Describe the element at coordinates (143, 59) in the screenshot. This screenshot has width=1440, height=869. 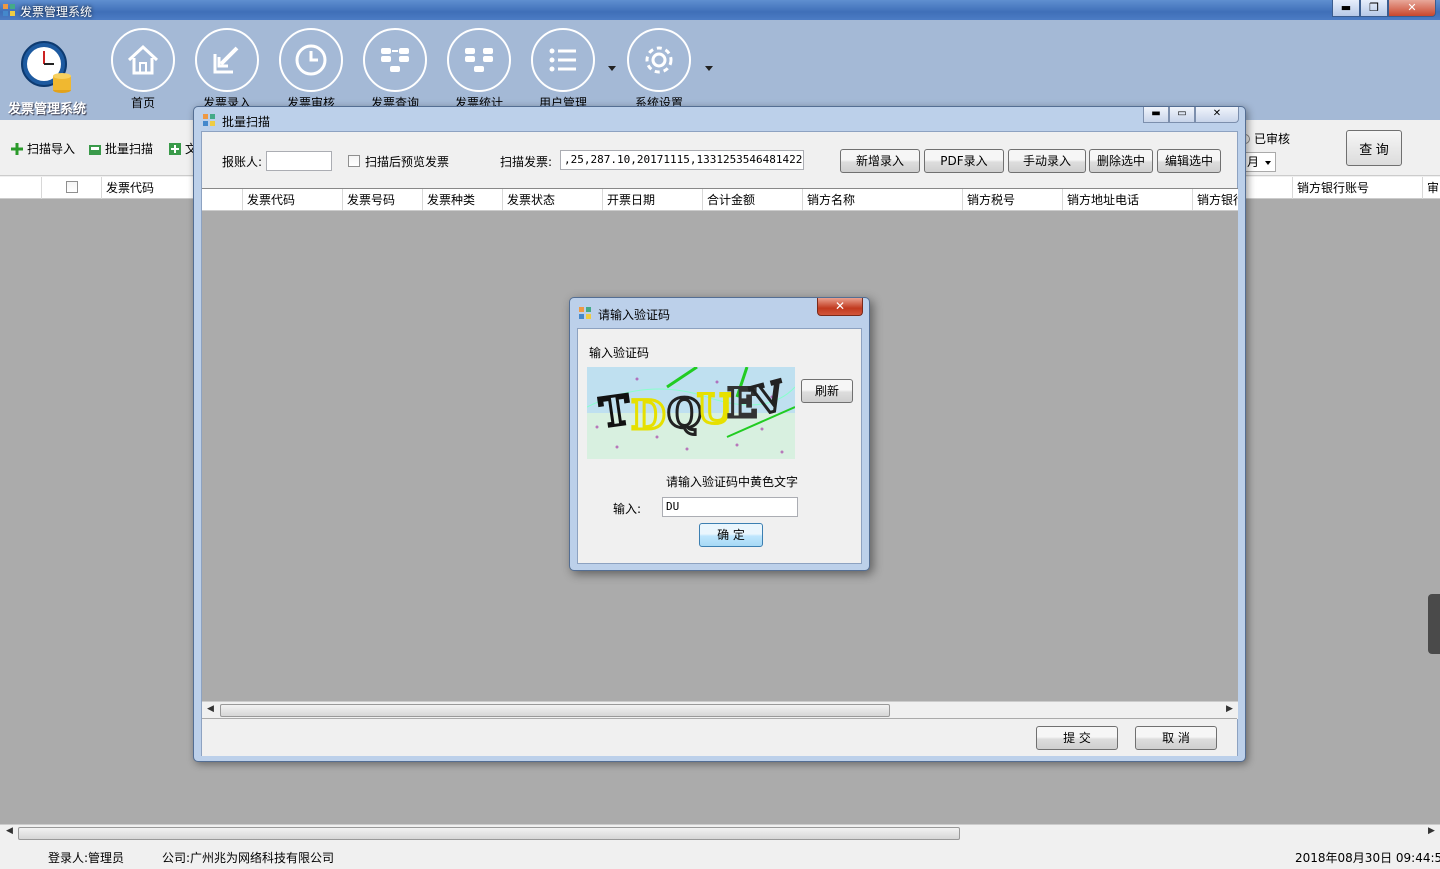
I see `home-icon` at that location.